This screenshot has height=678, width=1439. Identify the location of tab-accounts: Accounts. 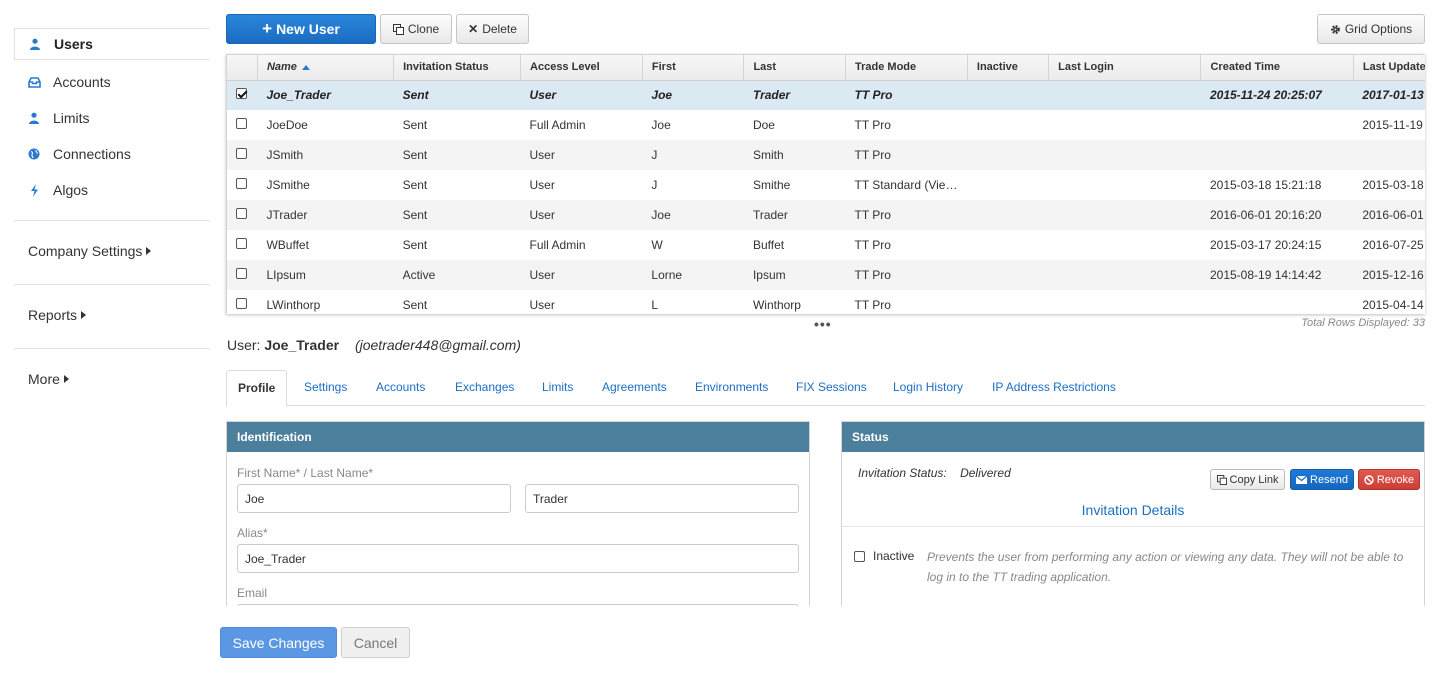
(400, 388).